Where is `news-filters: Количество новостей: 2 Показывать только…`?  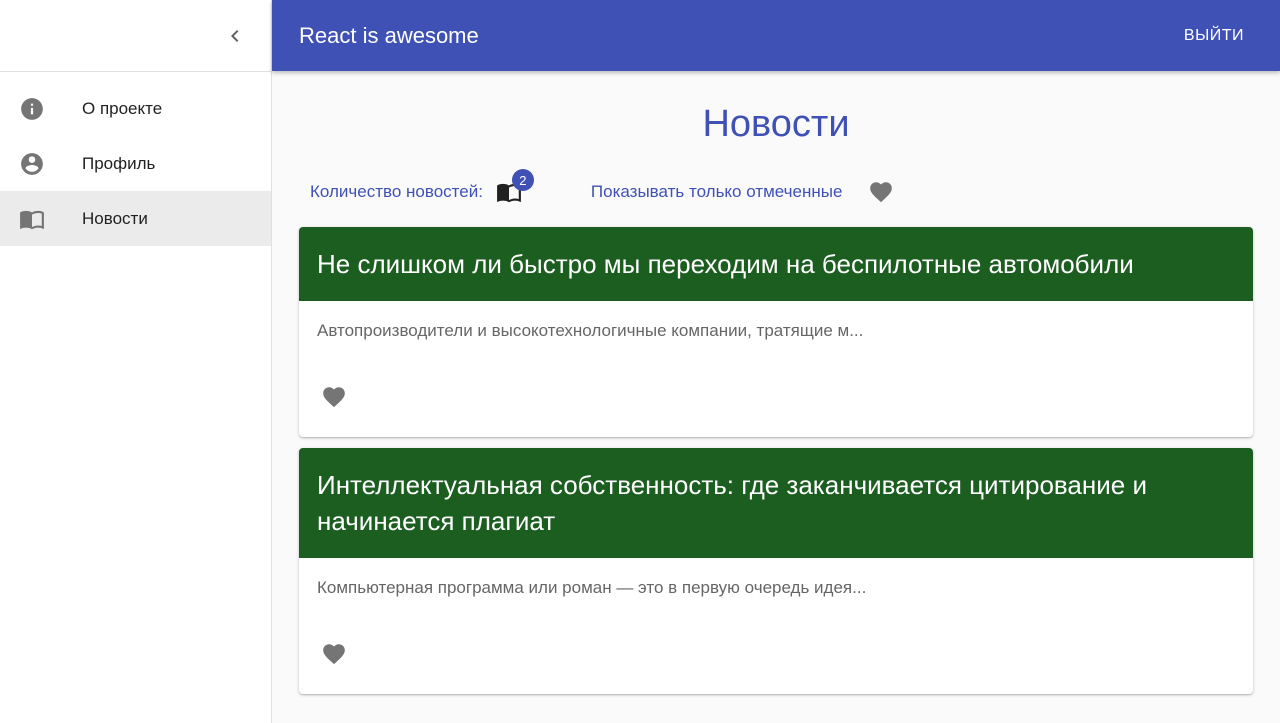 news-filters: Количество новостей: 2 Показывать только… is located at coordinates (776, 188).